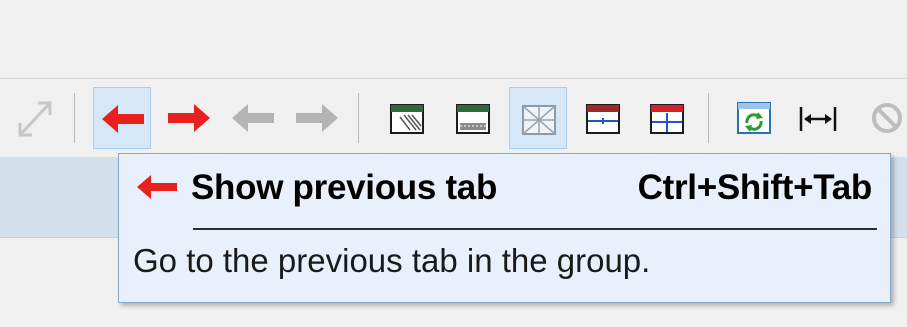 The image size is (907, 327). What do you see at coordinates (392, 260) in the screenshot?
I see `tooltip-description: Go to the previous tab in the group.` at bounding box center [392, 260].